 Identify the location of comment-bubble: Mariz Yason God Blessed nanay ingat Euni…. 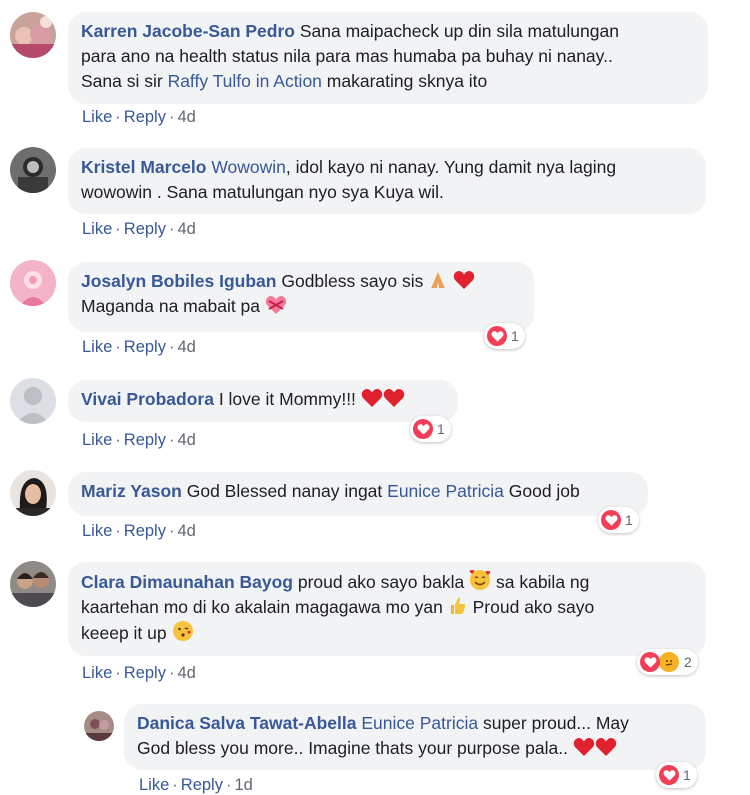
(358, 494).